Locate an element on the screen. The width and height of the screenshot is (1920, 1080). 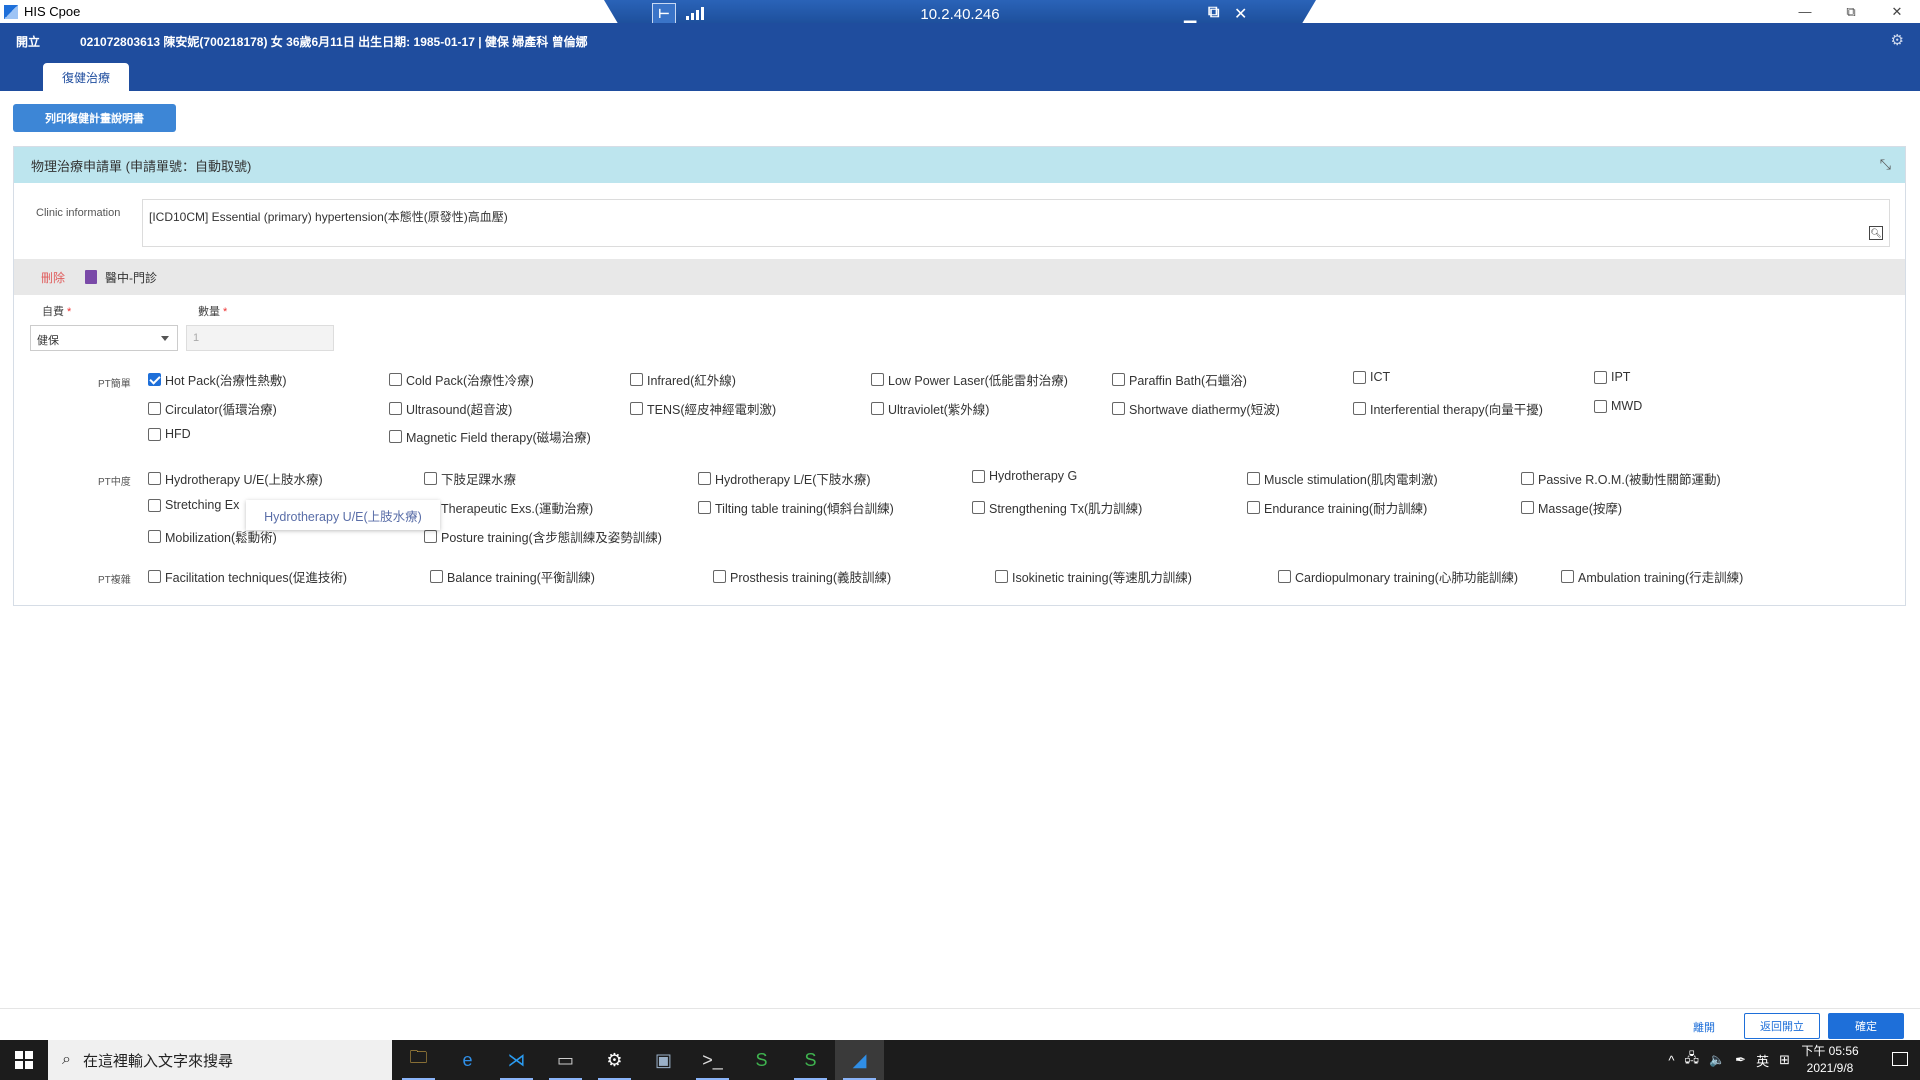
close-button: ✕ is located at coordinates (1897, 11).